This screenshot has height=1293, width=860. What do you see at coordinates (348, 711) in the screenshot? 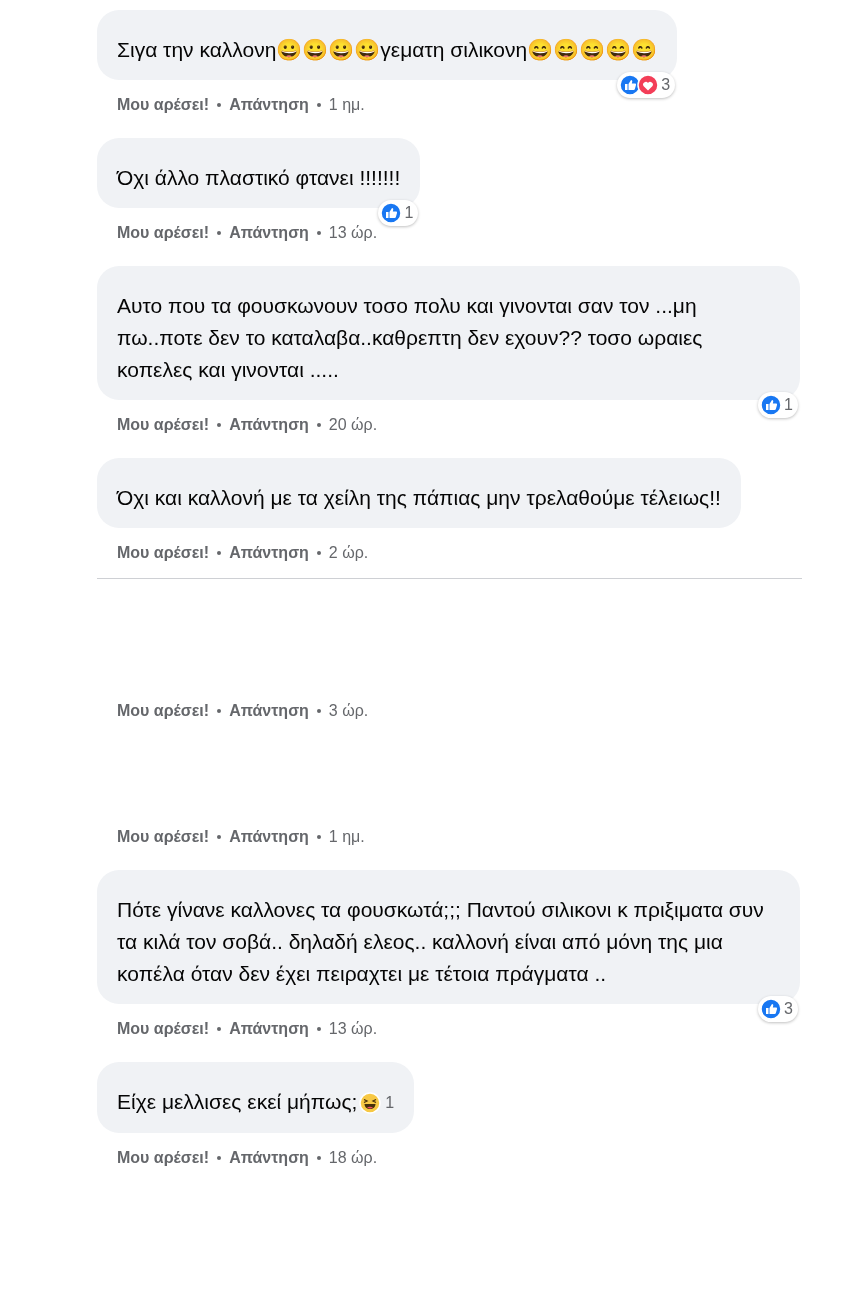
I see `comment-time: 3 ώρ.` at bounding box center [348, 711].